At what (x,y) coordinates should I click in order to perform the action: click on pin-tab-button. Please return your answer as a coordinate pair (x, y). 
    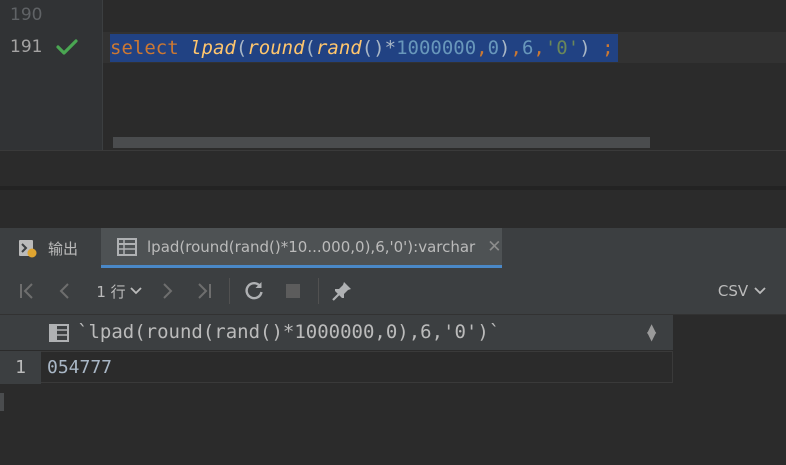
    Looking at the image, I should click on (342, 291).